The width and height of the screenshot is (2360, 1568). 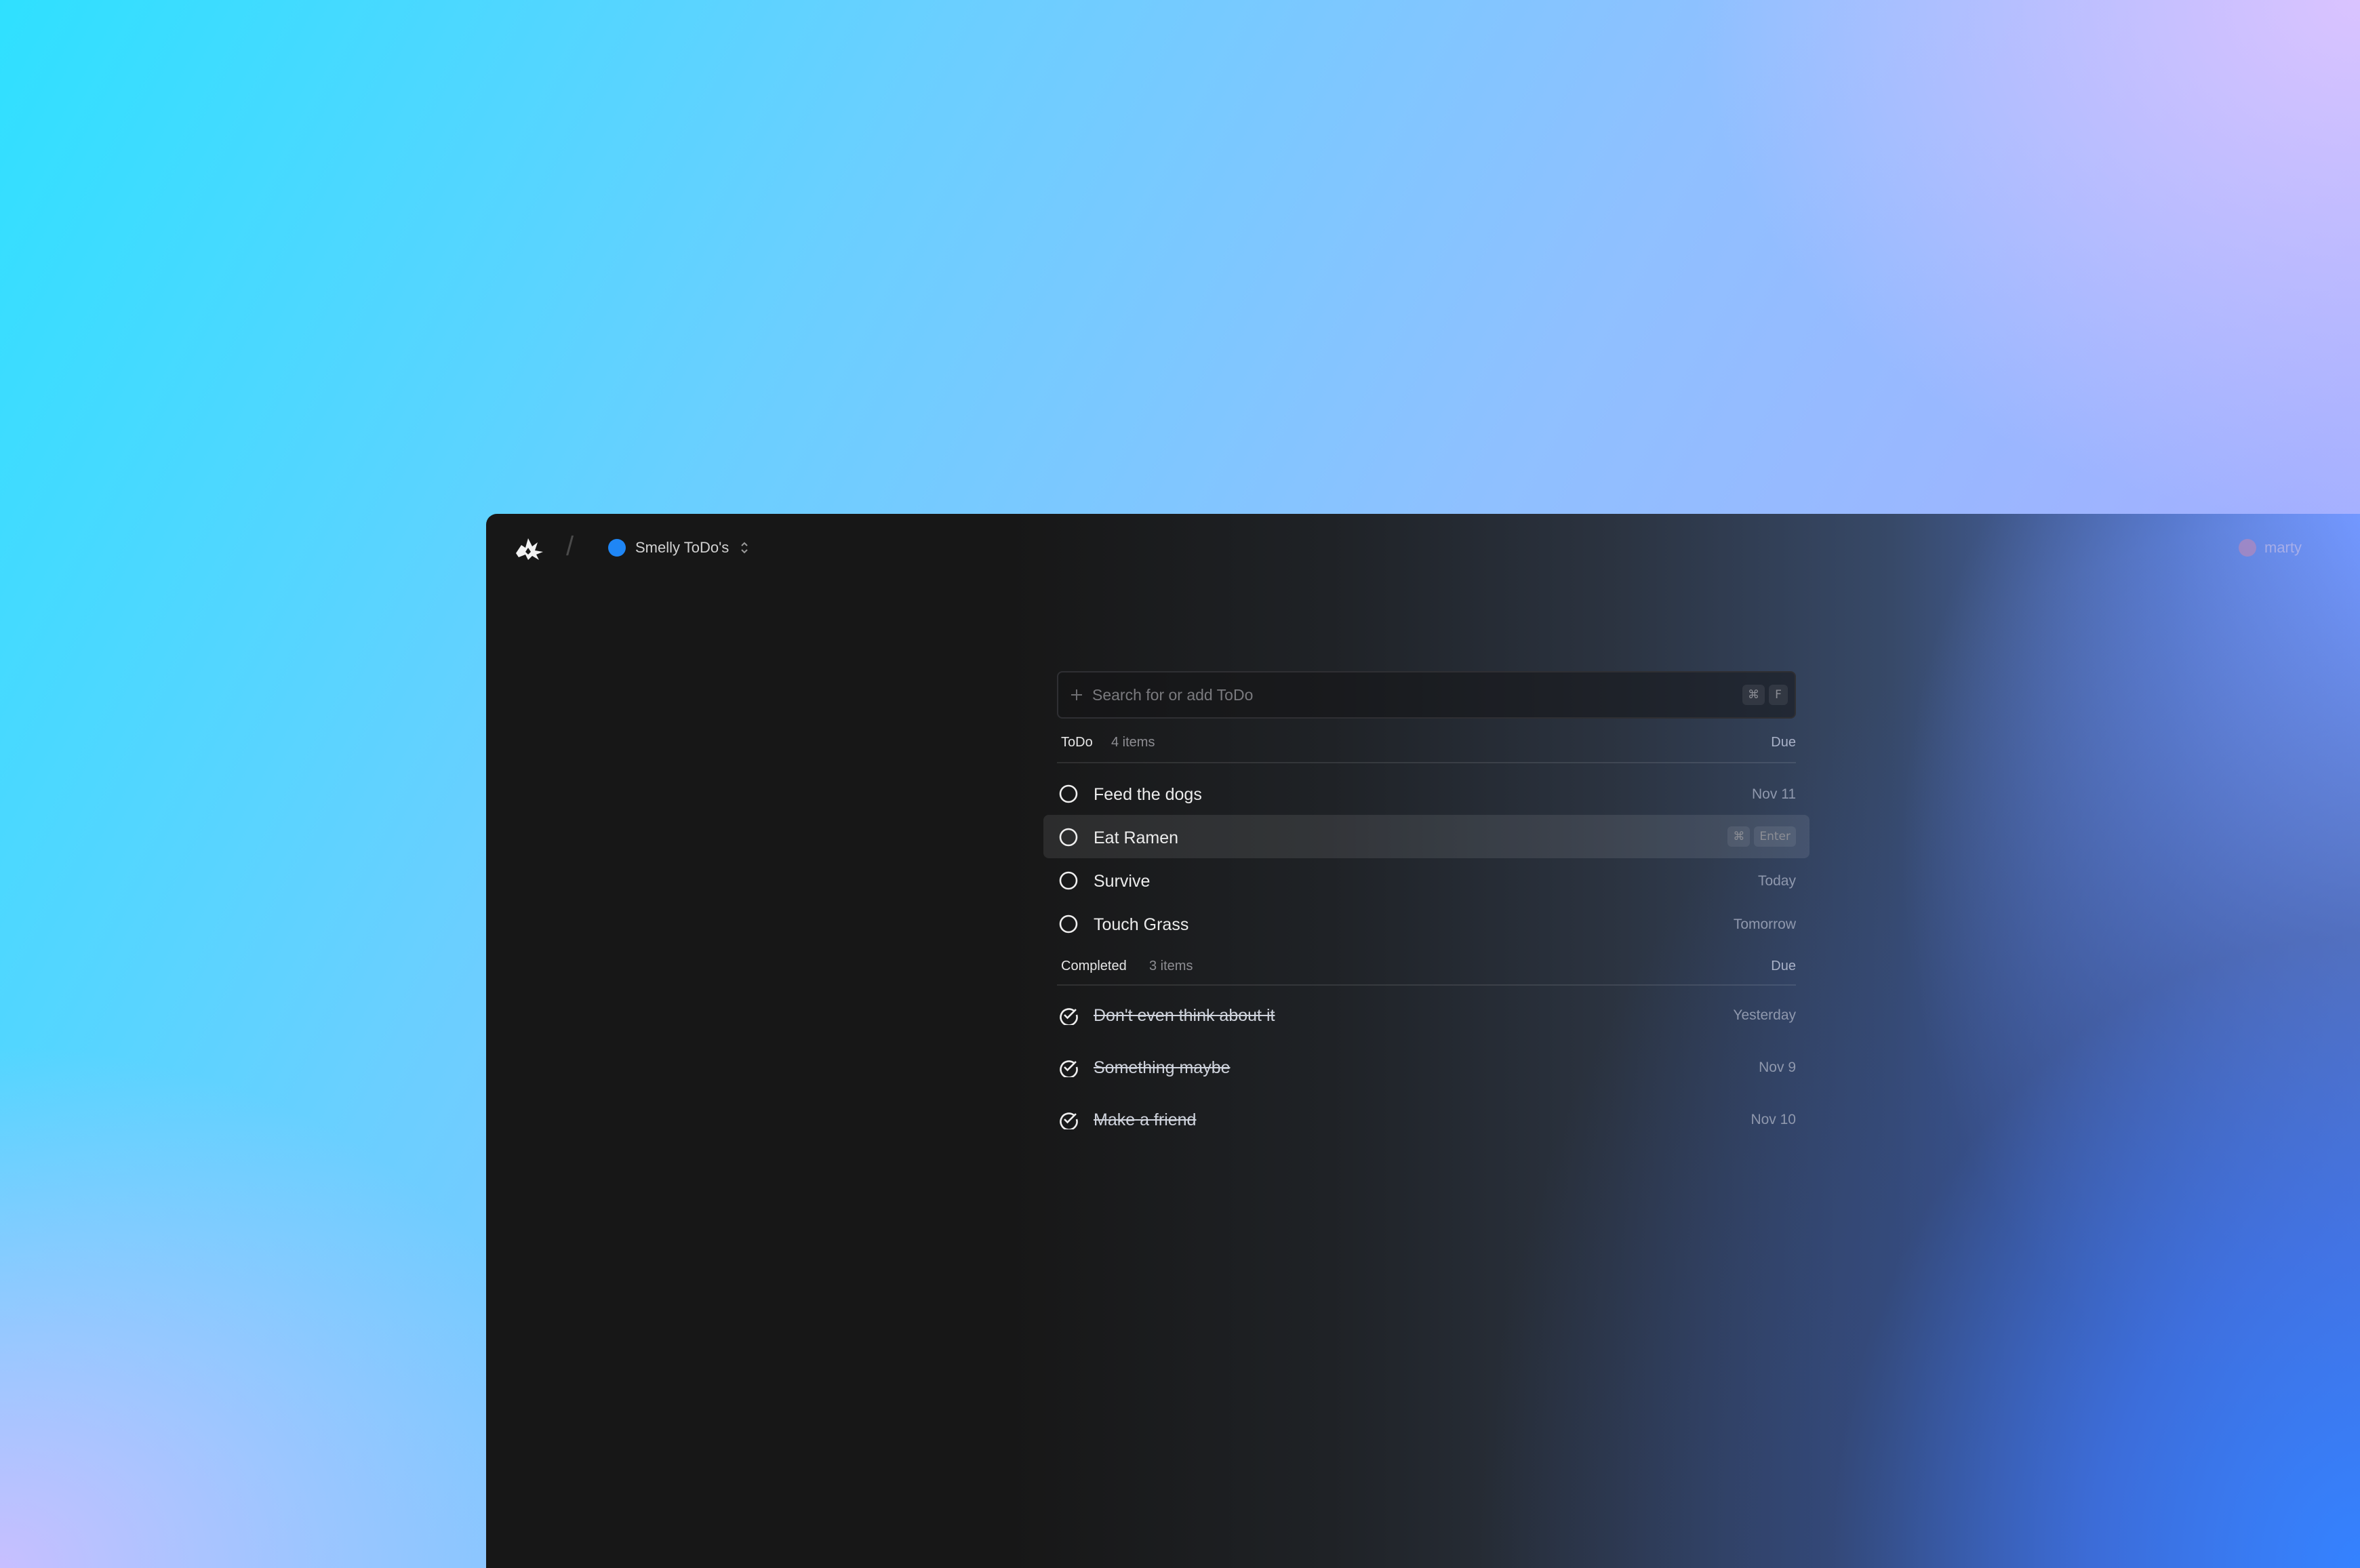 What do you see at coordinates (1145, 1119) in the screenshot?
I see `completed-item-label: Make a friend` at bounding box center [1145, 1119].